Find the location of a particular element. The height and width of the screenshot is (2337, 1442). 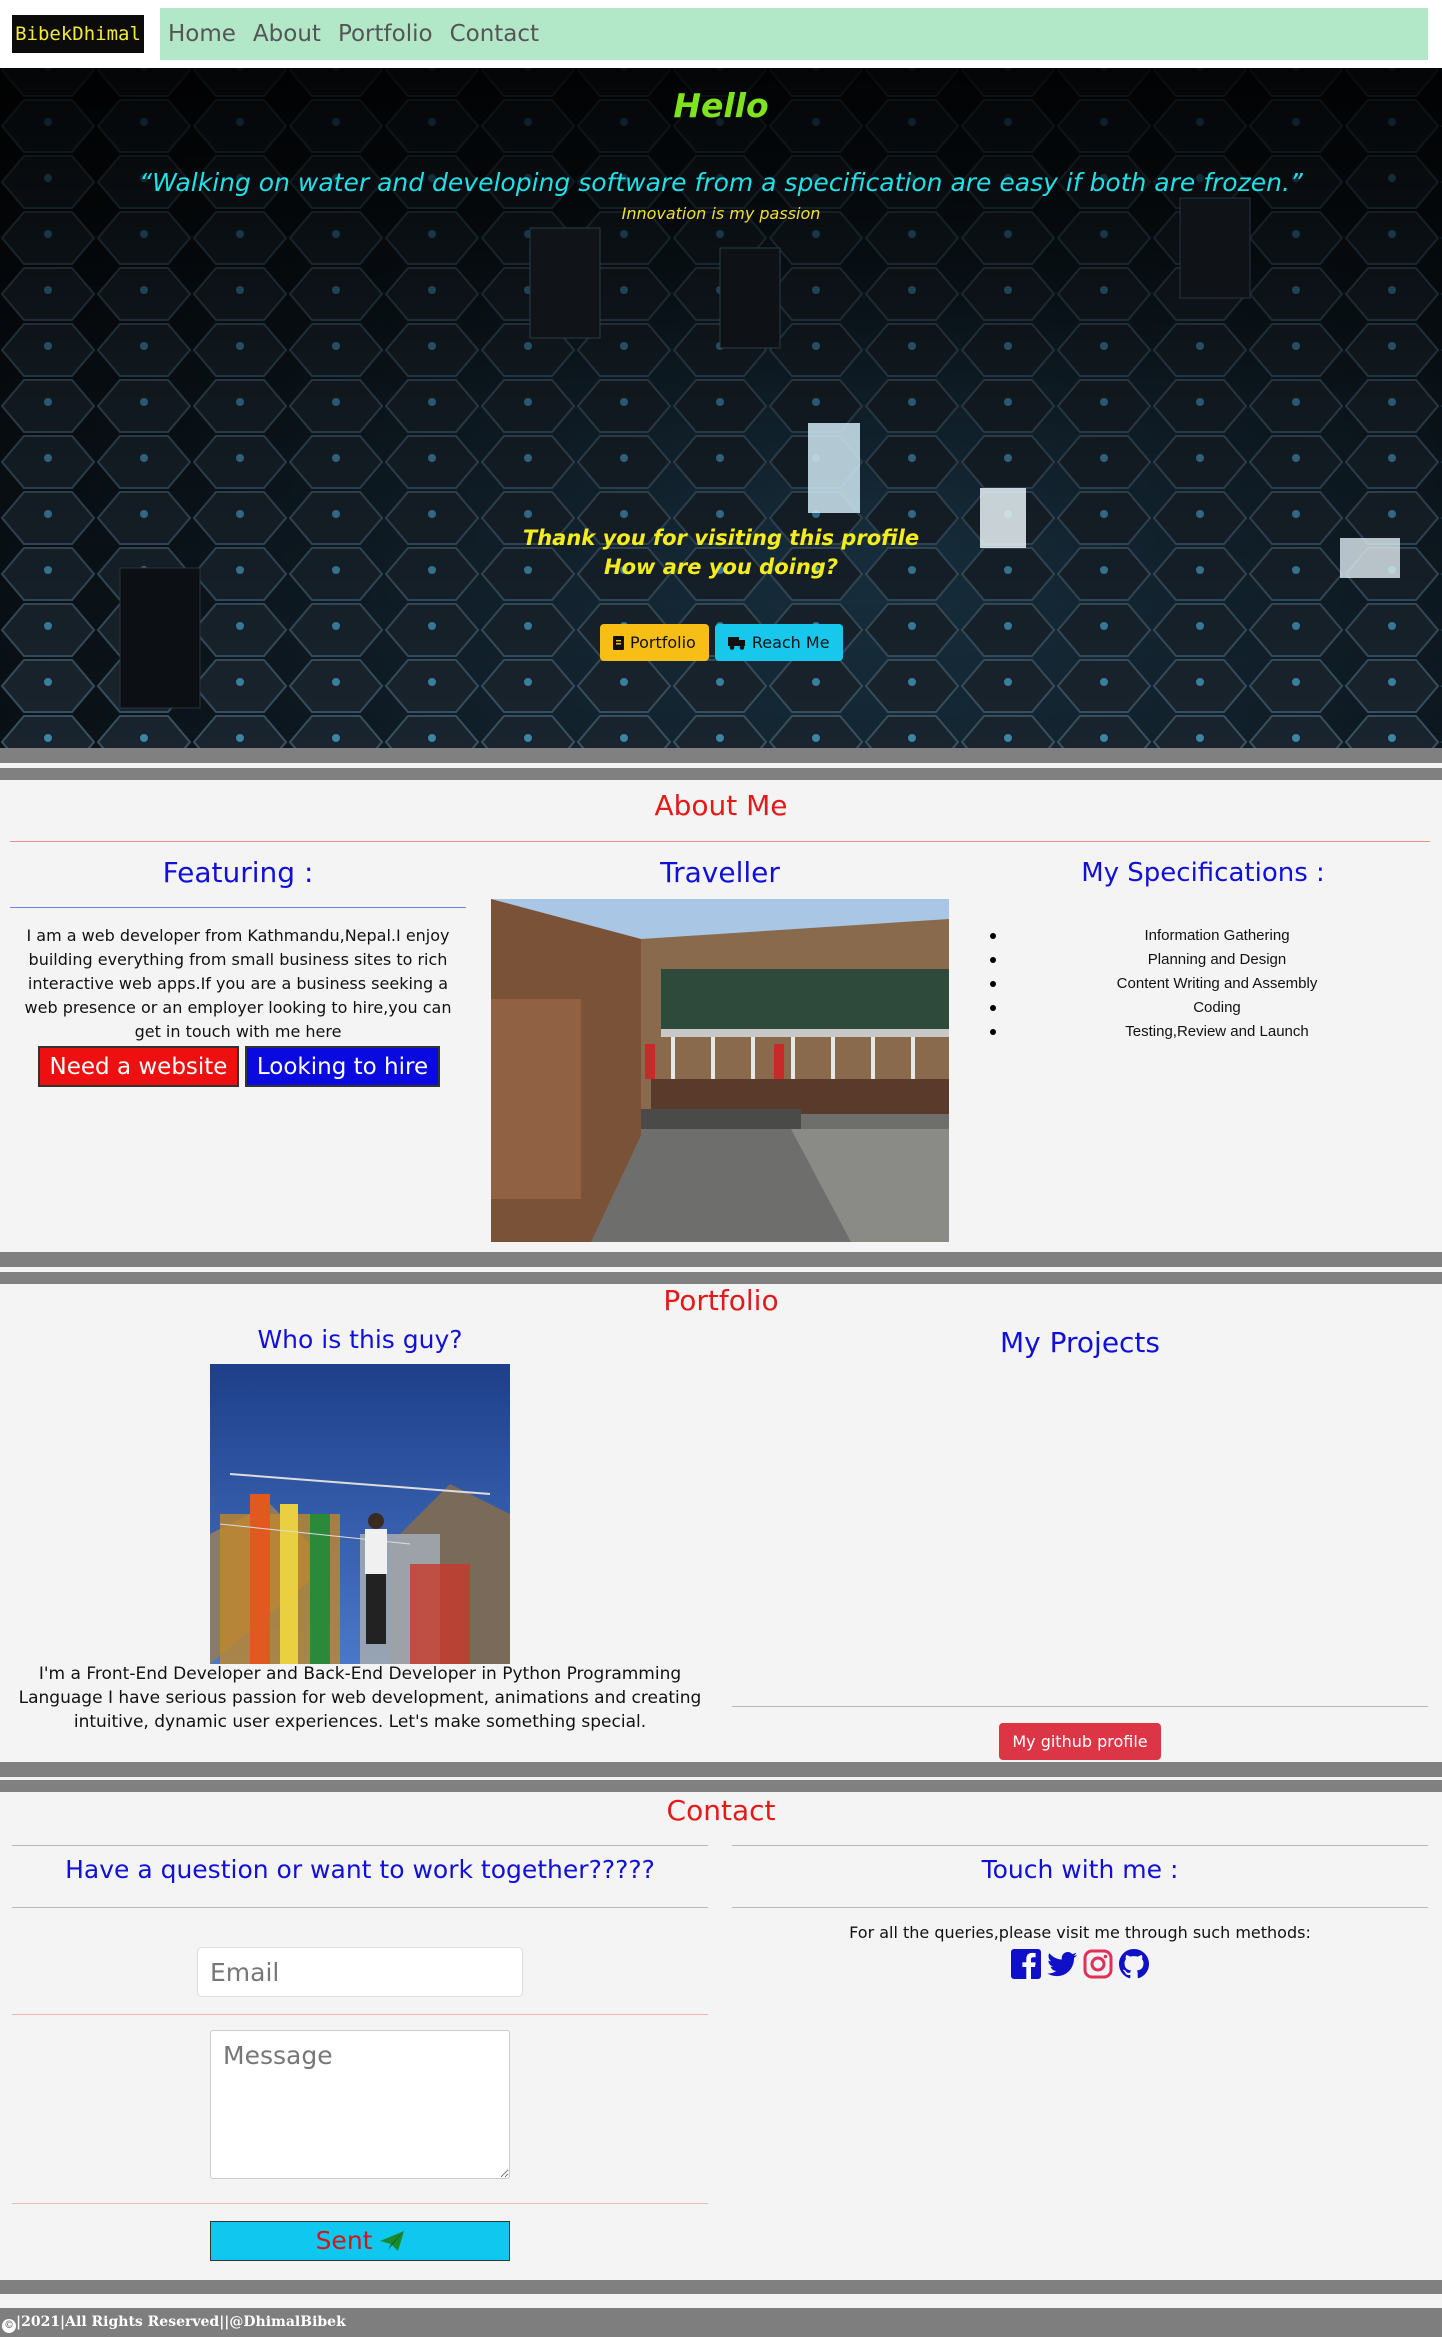

portfolio-title: Portfolio is located at coordinates (721, 1300).